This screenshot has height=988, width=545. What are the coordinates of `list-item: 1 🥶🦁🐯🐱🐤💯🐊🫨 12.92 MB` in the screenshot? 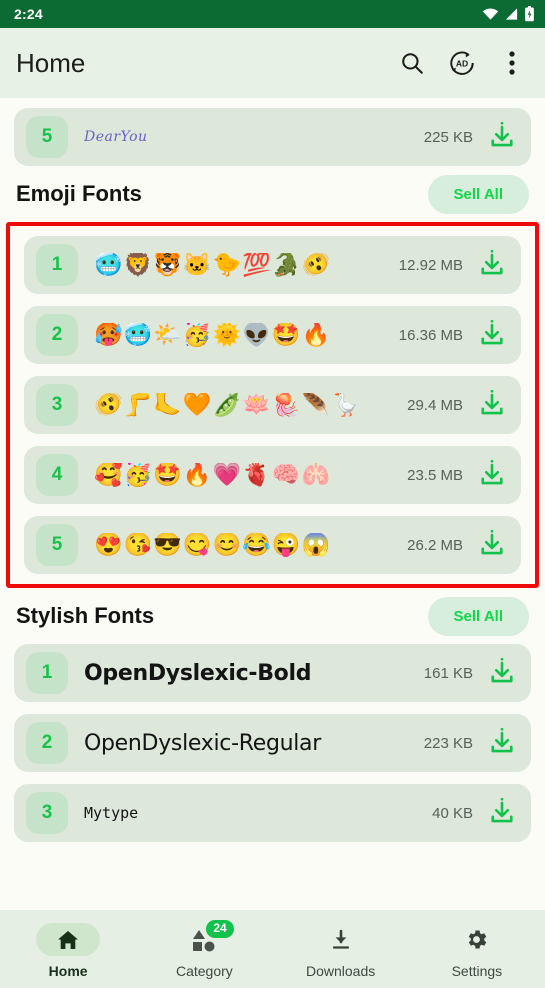 It's located at (272, 265).